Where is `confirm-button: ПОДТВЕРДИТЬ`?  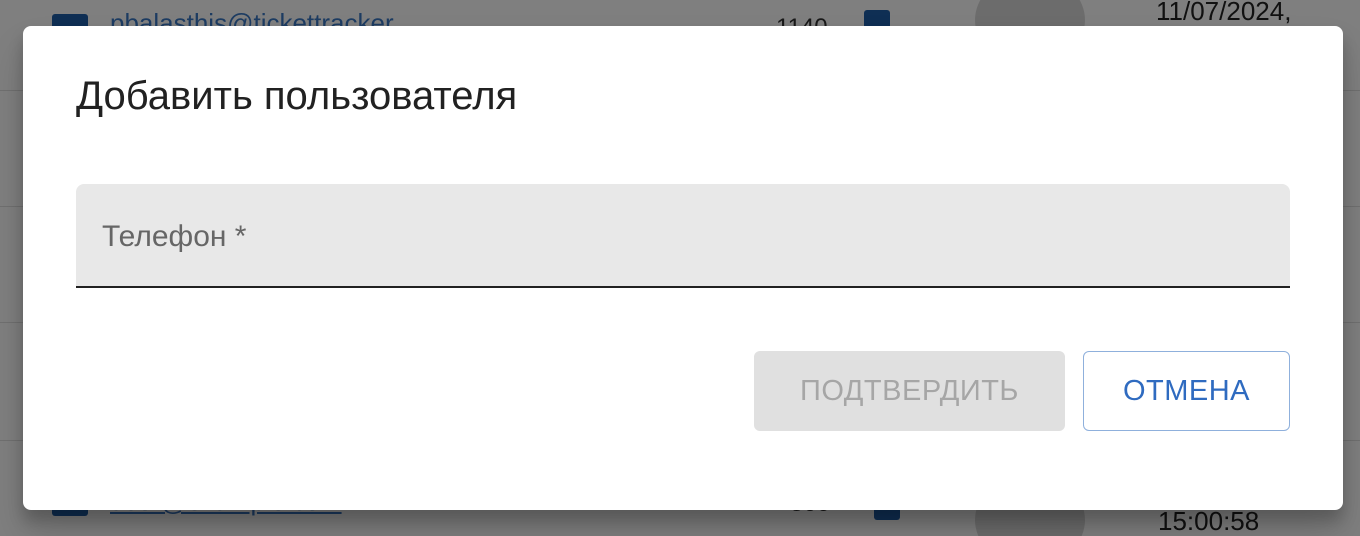 confirm-button: ПОДТВЕРДИТЬ is located at coordinates (909, 391).